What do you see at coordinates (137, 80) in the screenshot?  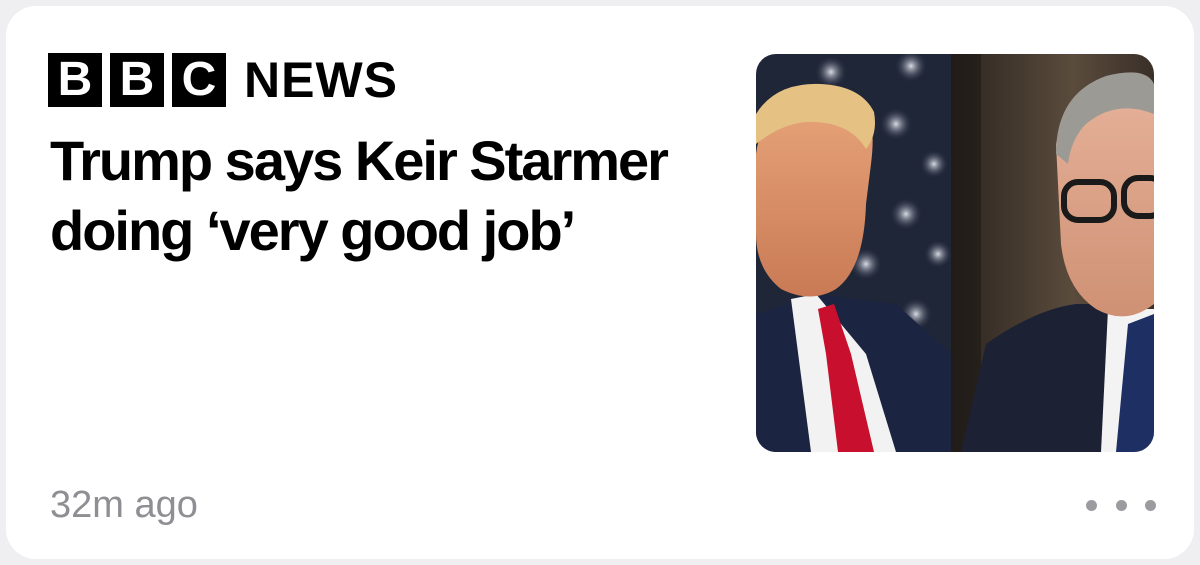 I see `logo-letter-b2: B` at bounding box center [137, 80].